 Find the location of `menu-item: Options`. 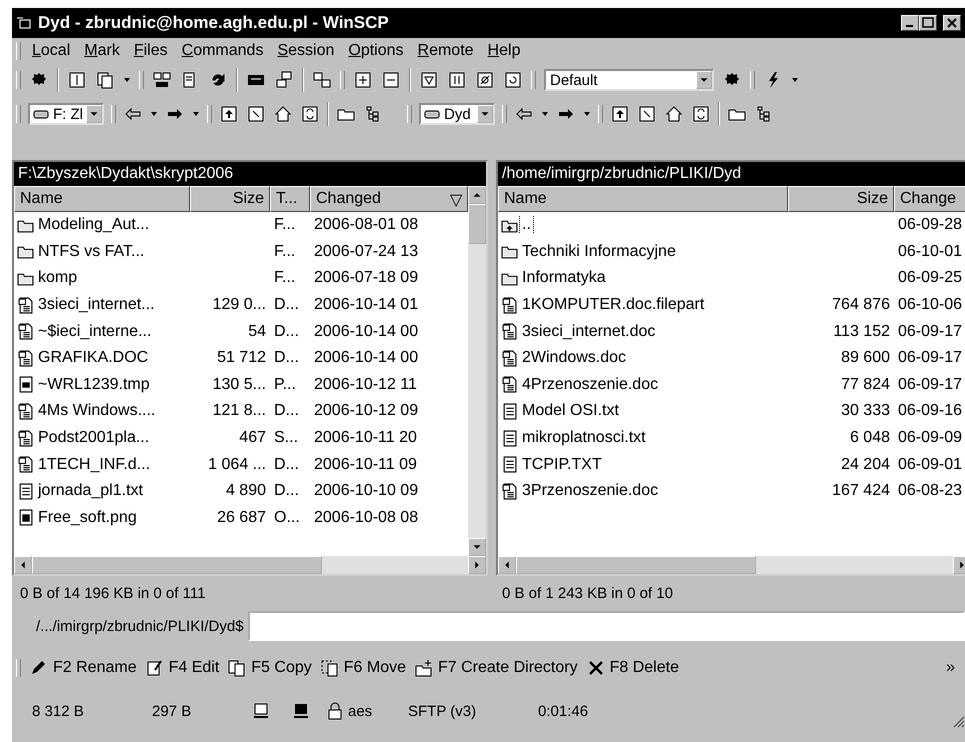

menu-item: Options is located at coordinates (376, 51).